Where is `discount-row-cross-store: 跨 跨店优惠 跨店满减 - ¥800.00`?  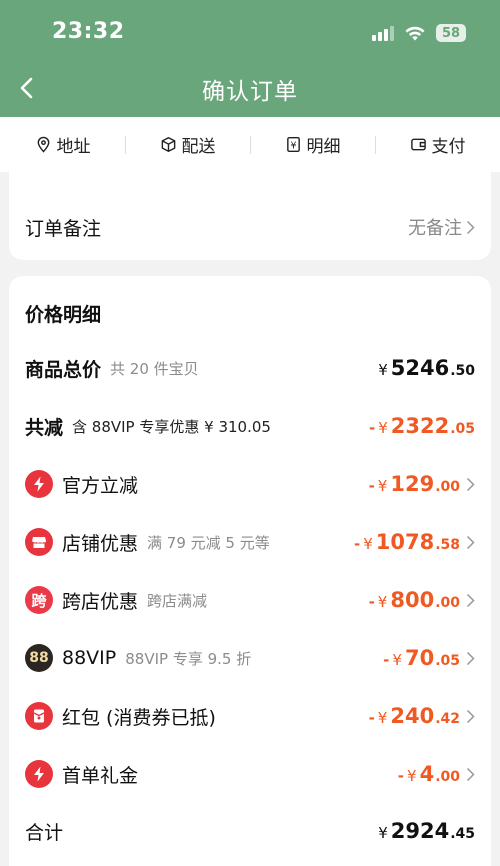
discount-row-cross-store: 跨 跨店优惠 跨店满减 - ¥800.00 is located at coordinates (250, 600).